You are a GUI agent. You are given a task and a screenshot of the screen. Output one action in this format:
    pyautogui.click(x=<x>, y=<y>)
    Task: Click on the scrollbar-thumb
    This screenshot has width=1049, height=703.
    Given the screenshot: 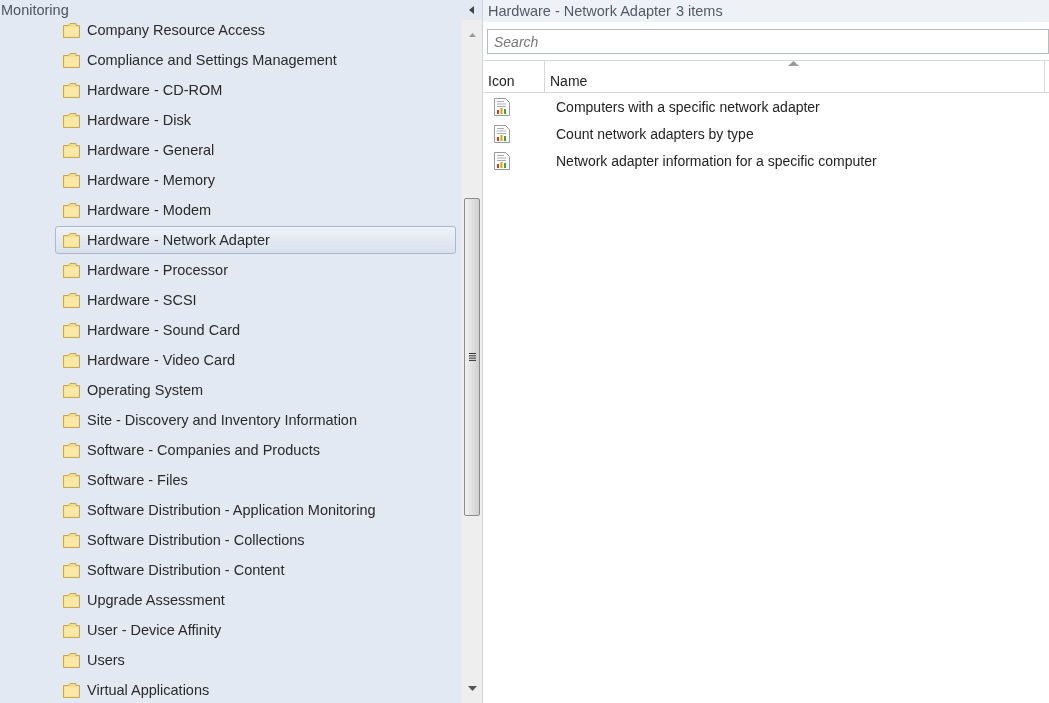 What is the action you would take?
    pyautogui.click(x=472, y=357)
    